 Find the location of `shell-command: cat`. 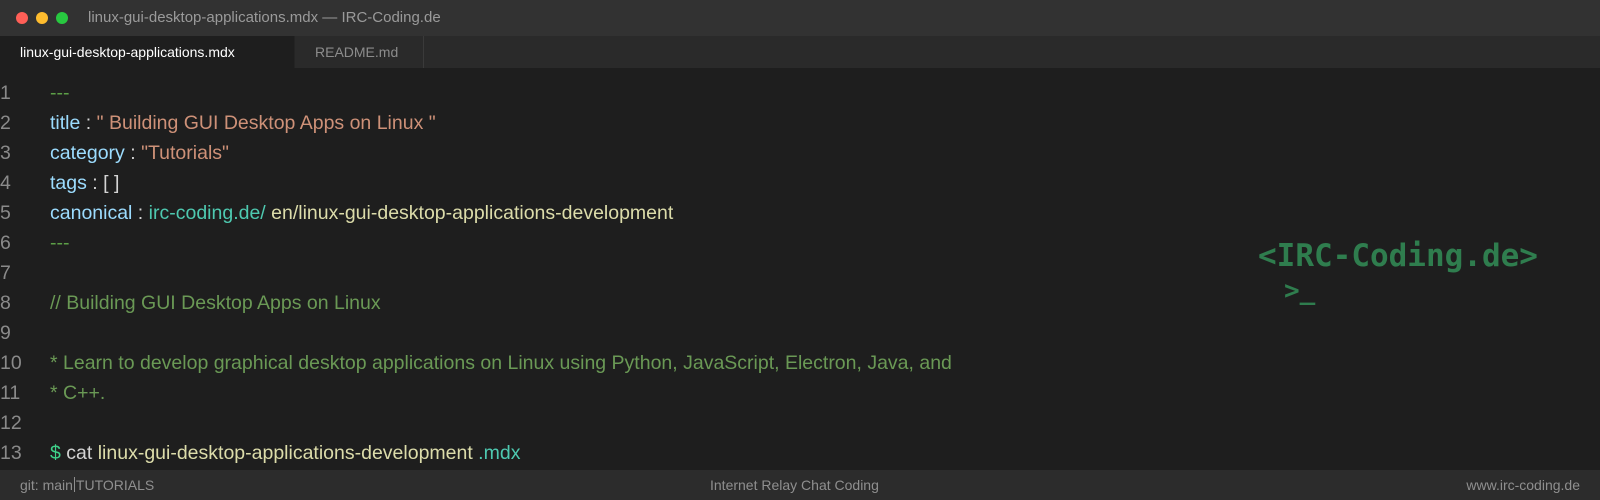

shell-command: cat is located at coordinates (79, 453).